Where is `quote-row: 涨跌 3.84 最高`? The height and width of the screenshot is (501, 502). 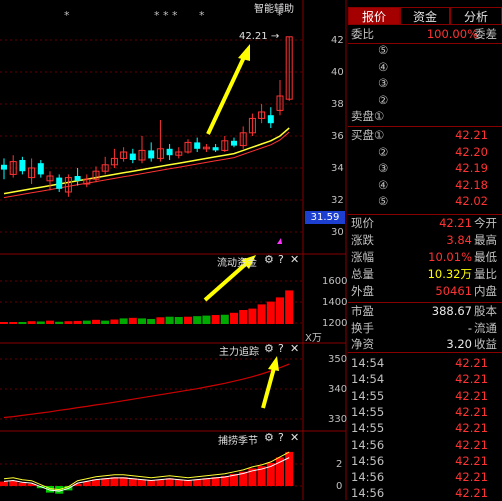 quote-row: 涨跌 3.84 最高 is located at coordinates (425, 240).